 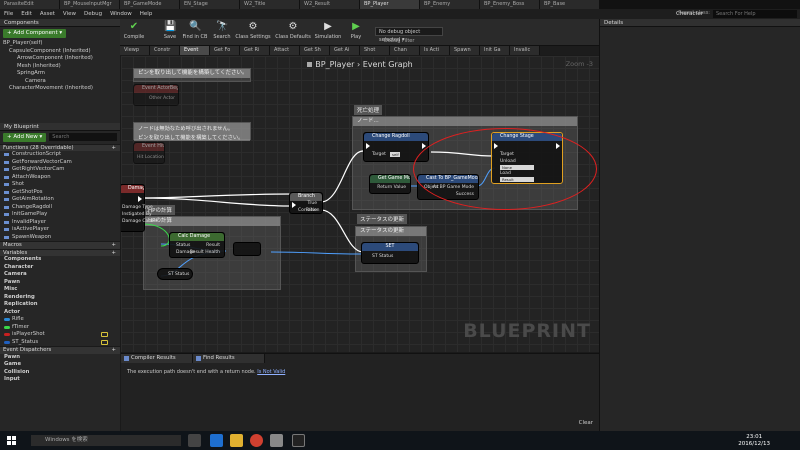 What do you see at coordinates (345, 50) in the screenshot?
I see `graph-tab: Get Ai` at bounding box center [345, 50].